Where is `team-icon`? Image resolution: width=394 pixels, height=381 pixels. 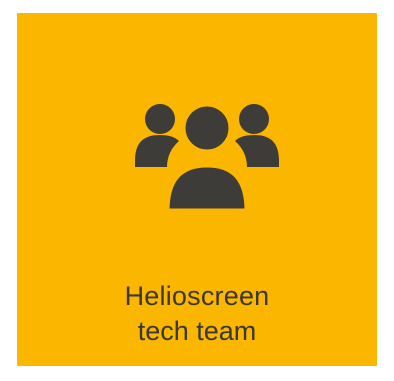
team-icon is located at coordinates (207, 155).